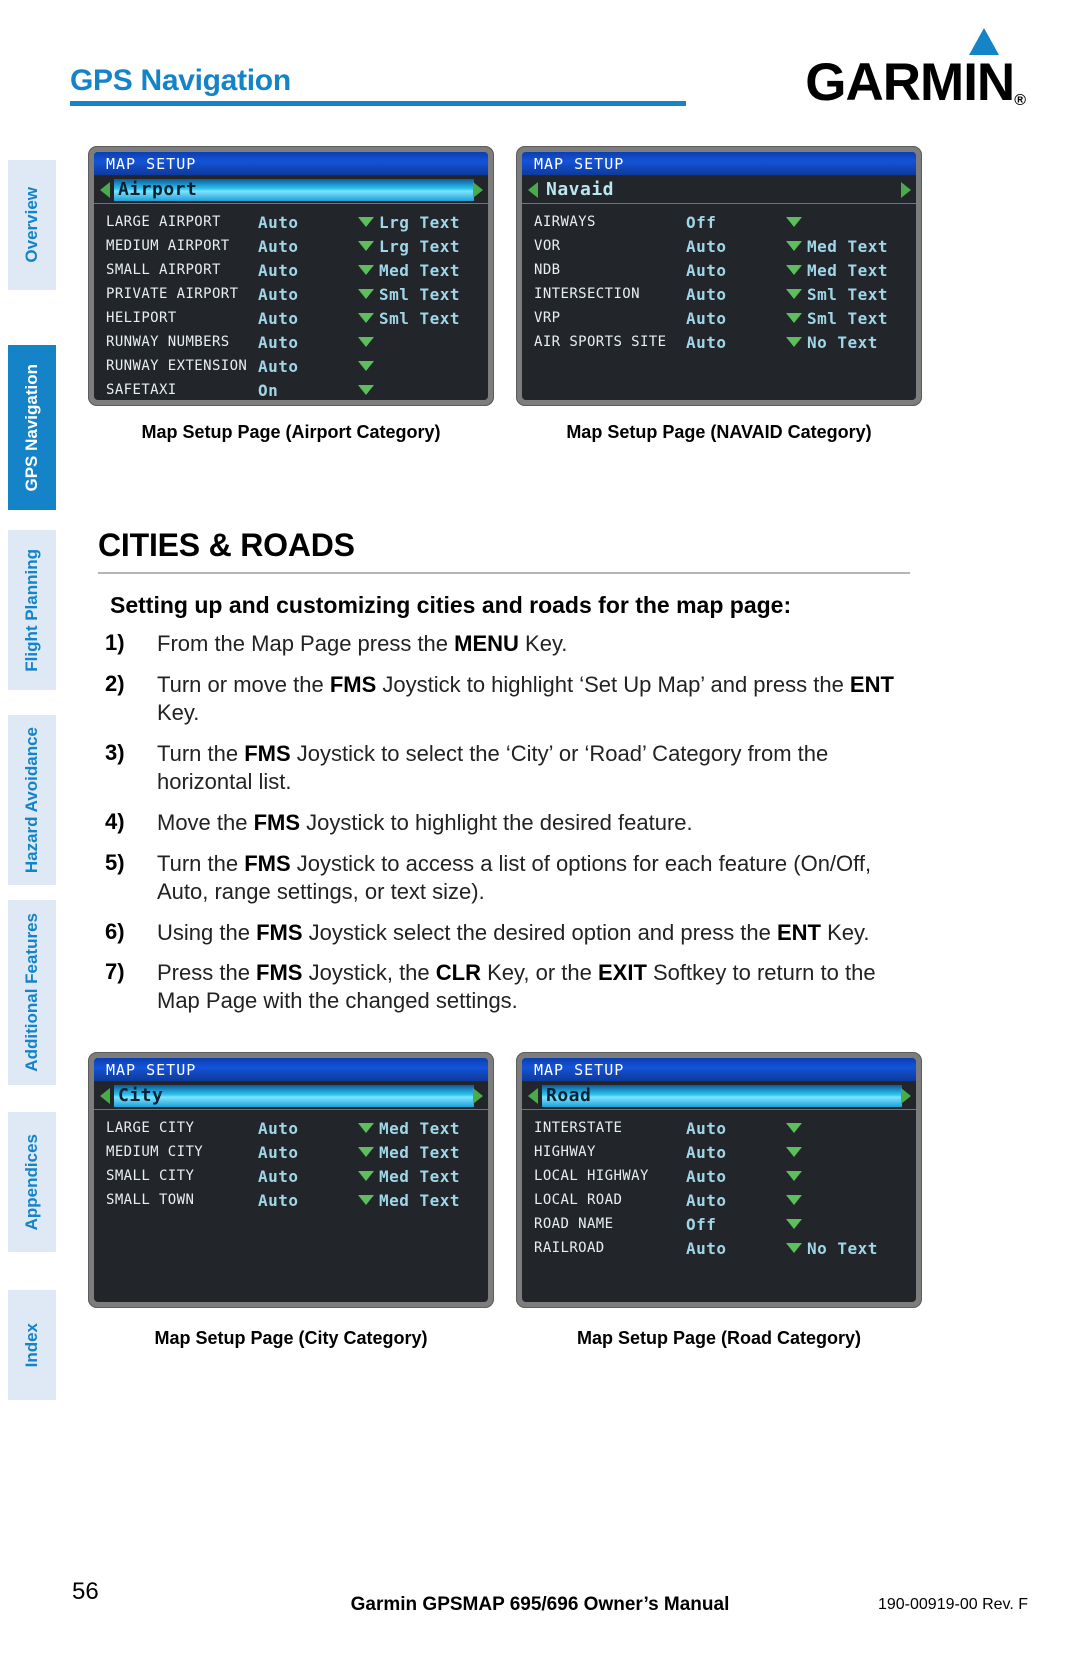  What do you see at coordinates (719, 1096) in the screenshot?
I see `category-selector: Road` at bounding box center [719, 1096].